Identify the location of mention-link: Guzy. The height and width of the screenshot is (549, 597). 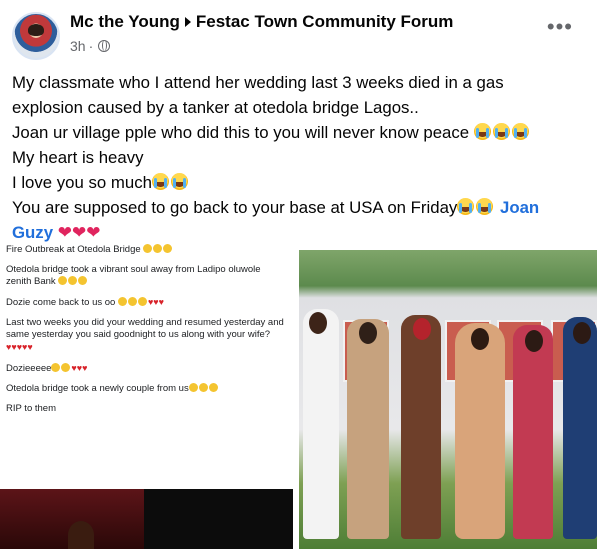
(32, 232).